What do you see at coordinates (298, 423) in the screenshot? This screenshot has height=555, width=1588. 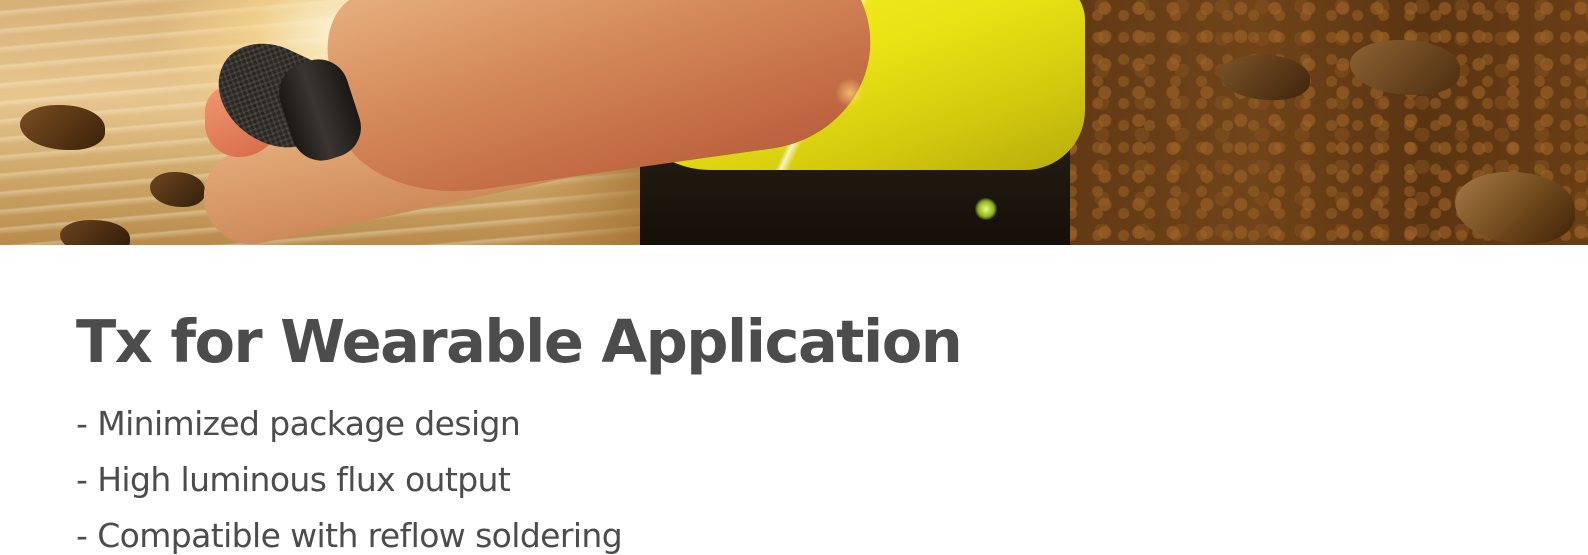 I see `feature-item: - Minimized package design` at bounding box center [298, 423].